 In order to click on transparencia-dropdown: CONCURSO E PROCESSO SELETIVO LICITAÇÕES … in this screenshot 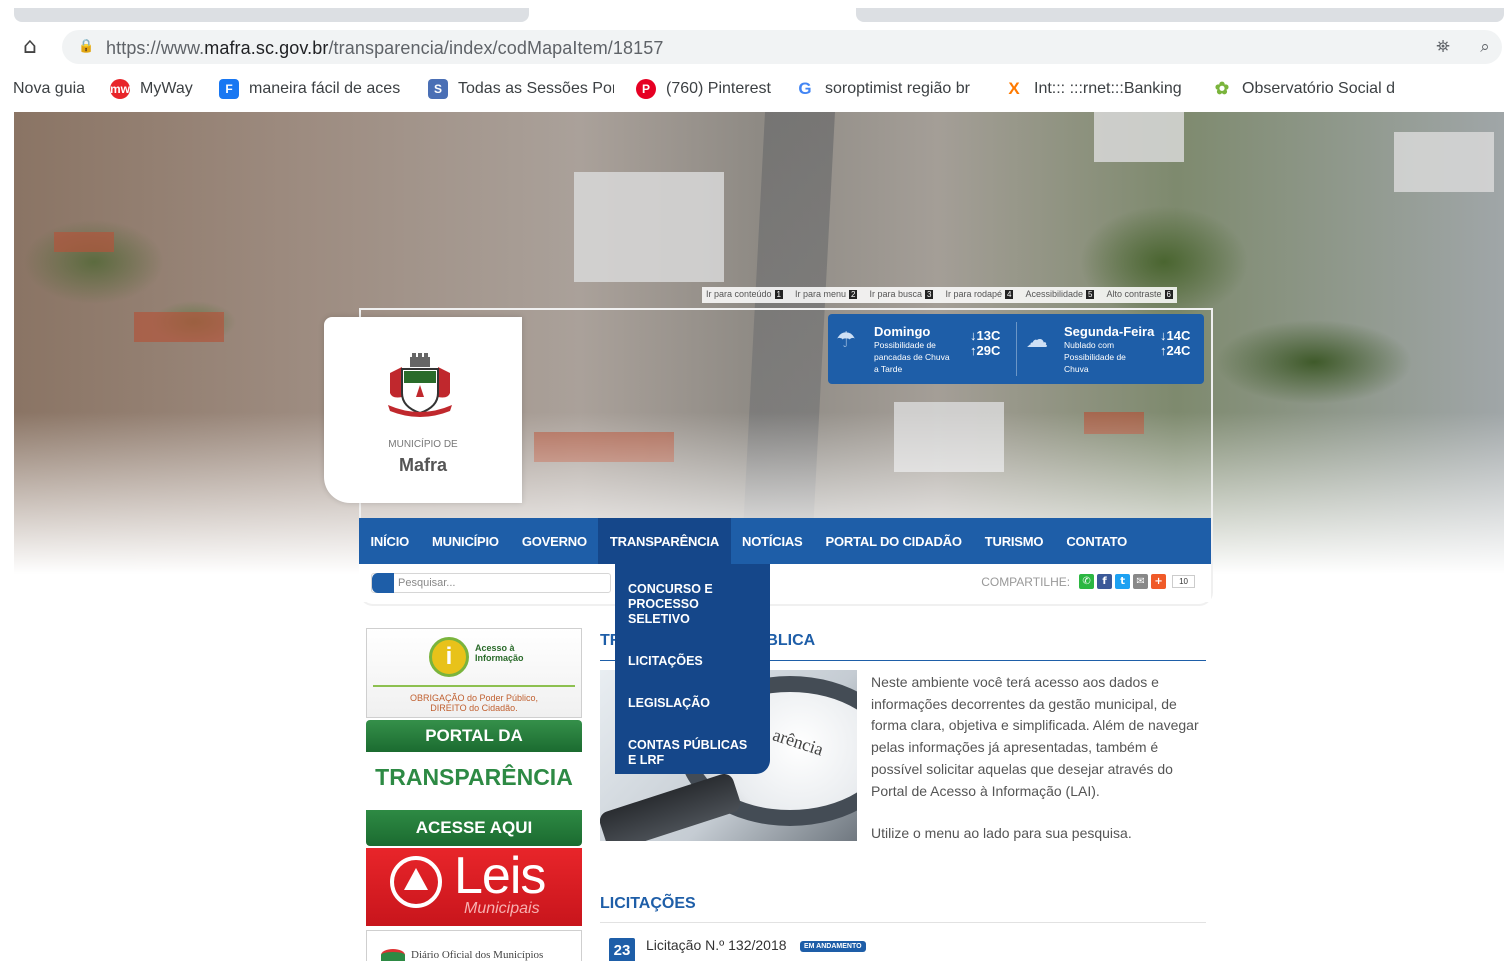, I will do `click(692, 669)`.